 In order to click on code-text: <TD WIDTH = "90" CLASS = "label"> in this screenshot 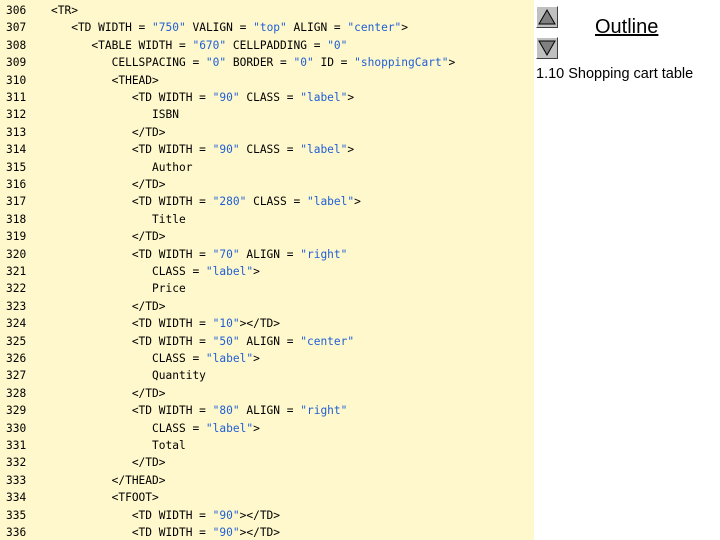, I will do `click(202, 149)`.